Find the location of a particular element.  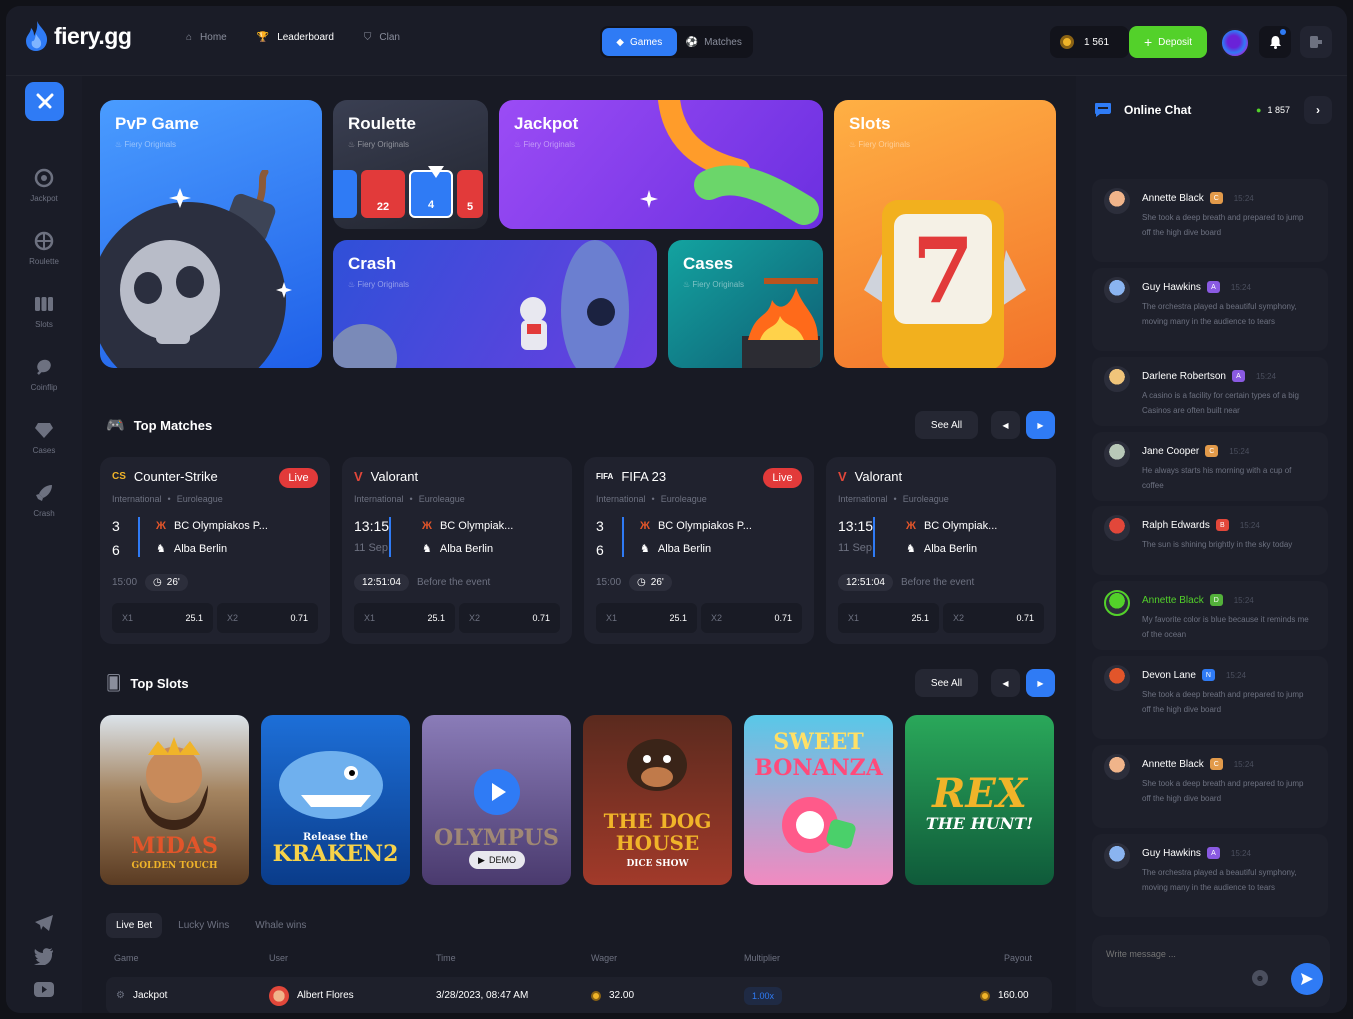

nav-clan: ⛉ Clan is located at coordinates (382, 37).